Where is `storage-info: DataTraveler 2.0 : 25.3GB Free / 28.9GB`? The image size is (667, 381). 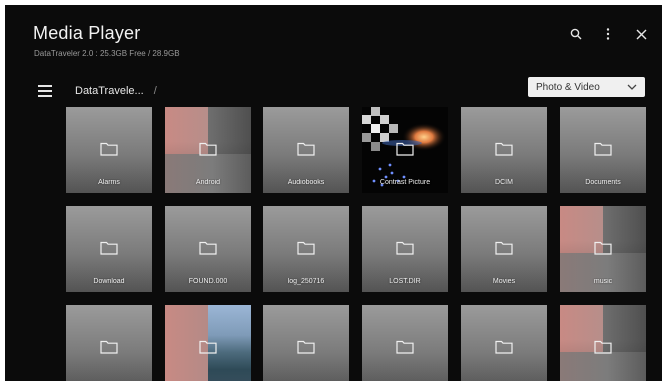
storage-info: DataTraveler 2.0 : 25.3GB Free / 28.9GB is located at coordinates (107, 53).